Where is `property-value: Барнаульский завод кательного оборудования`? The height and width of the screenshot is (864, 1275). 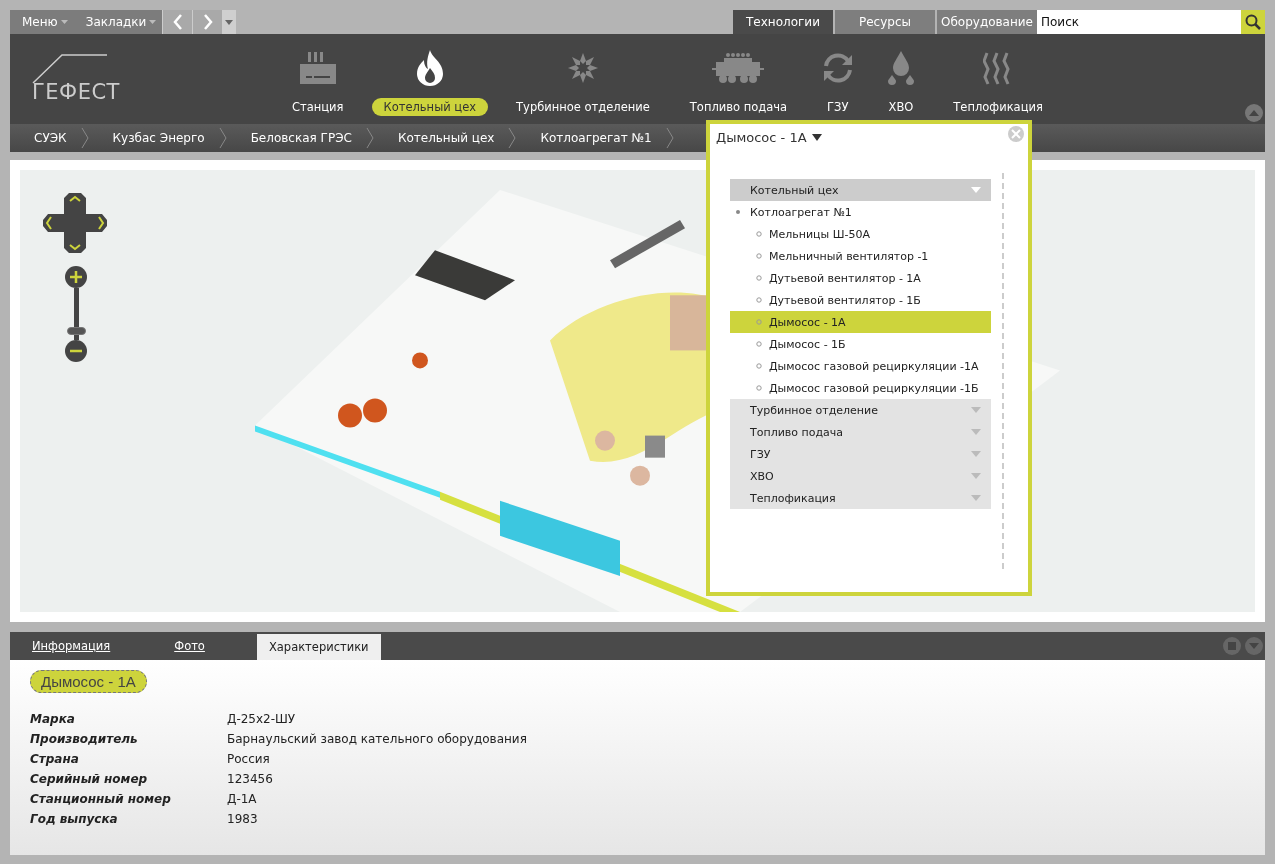 property-value: Барнаульский завод кательного оборудования is located at coordinates (377, 739).